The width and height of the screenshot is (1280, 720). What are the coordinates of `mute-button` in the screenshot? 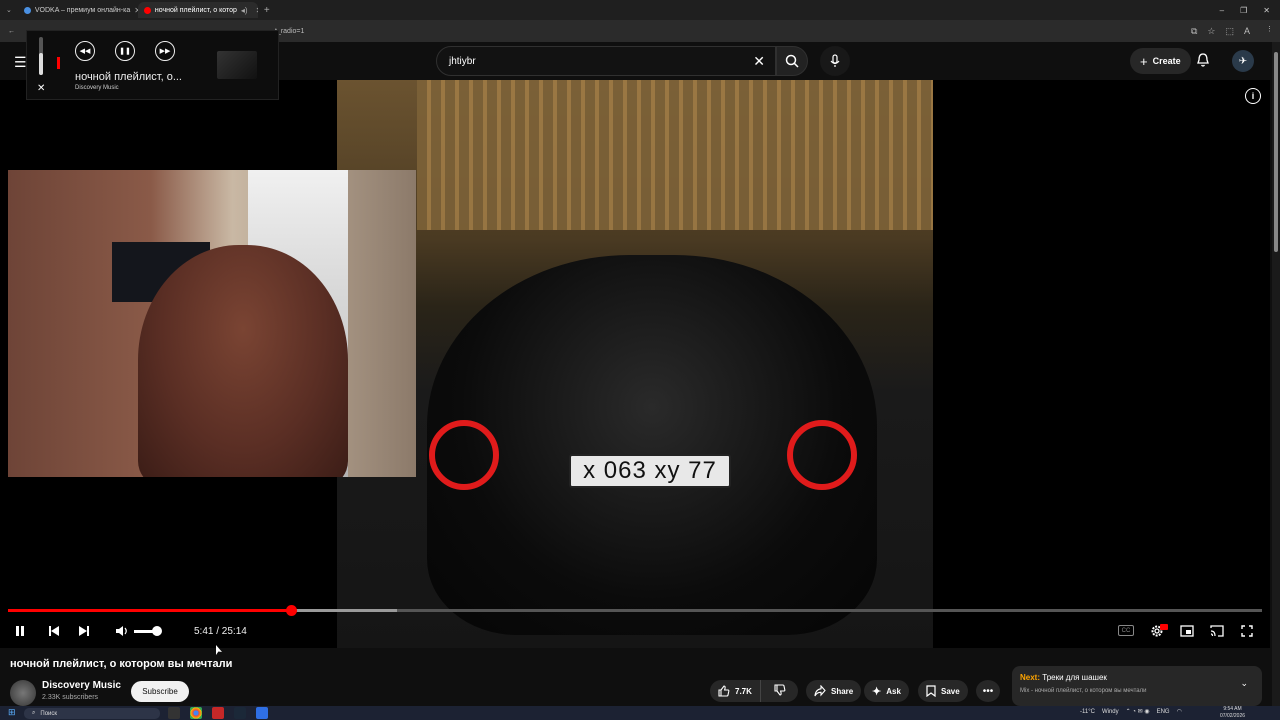 It's located at (122, 631).